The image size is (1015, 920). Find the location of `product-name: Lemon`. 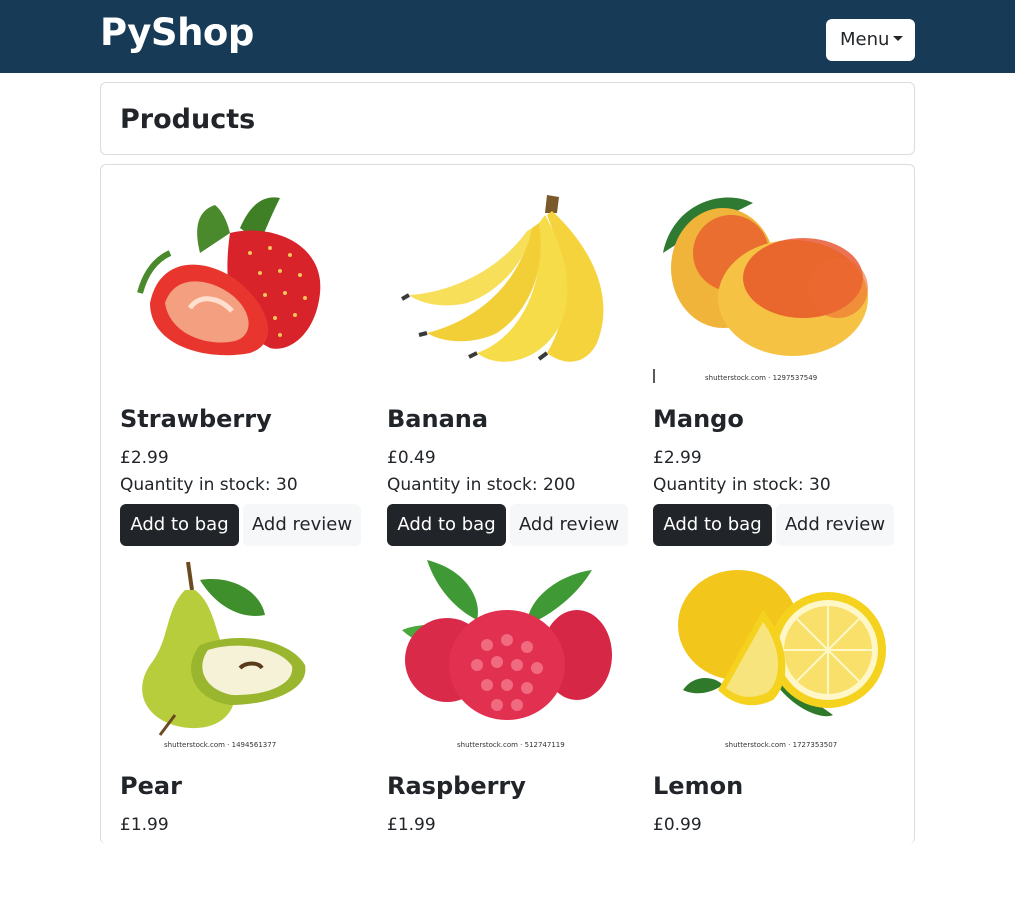

product-name: Lemon is located at coordinates (698, 786).